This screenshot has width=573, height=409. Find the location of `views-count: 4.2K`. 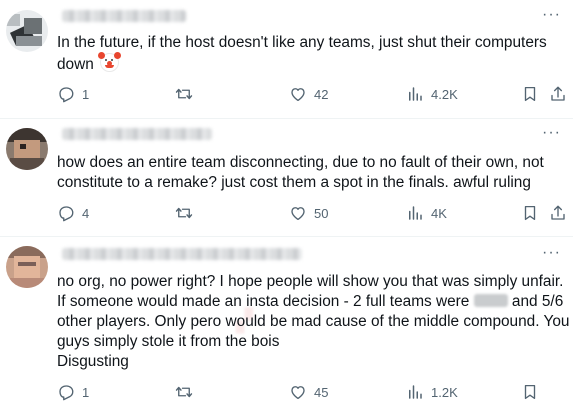

views-count: 4.2K is located at coordinates (444, 94).